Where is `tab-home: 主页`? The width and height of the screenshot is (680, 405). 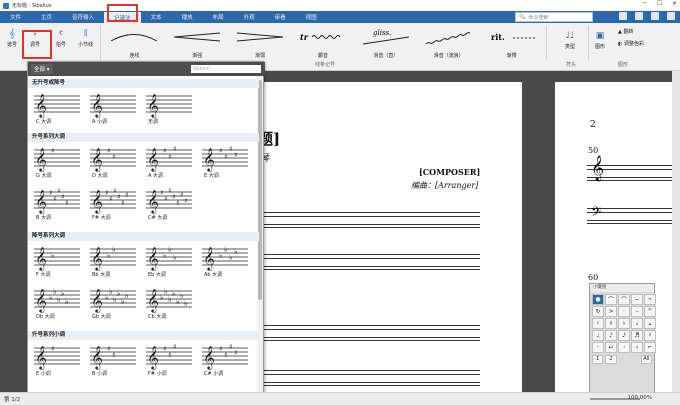 tab-home: 主页 is located at coordinates (46, 17).